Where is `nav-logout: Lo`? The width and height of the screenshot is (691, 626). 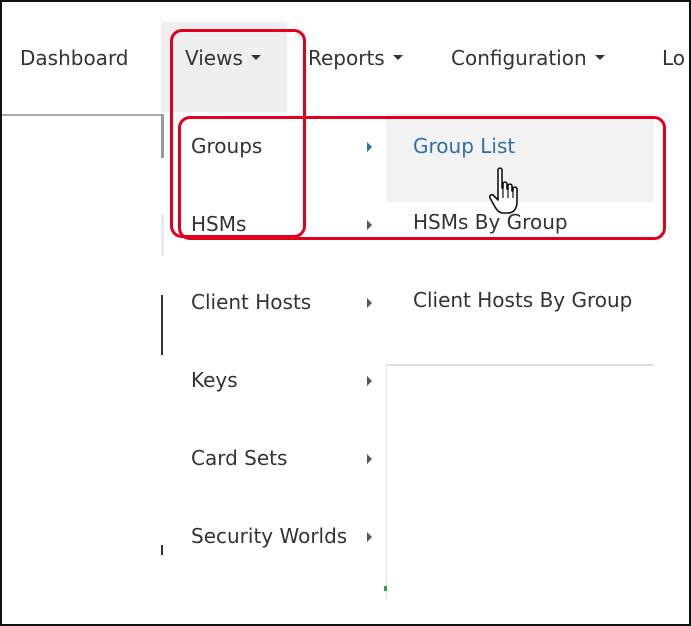 nav-logout: Lo is located at coordinates (673, 58).